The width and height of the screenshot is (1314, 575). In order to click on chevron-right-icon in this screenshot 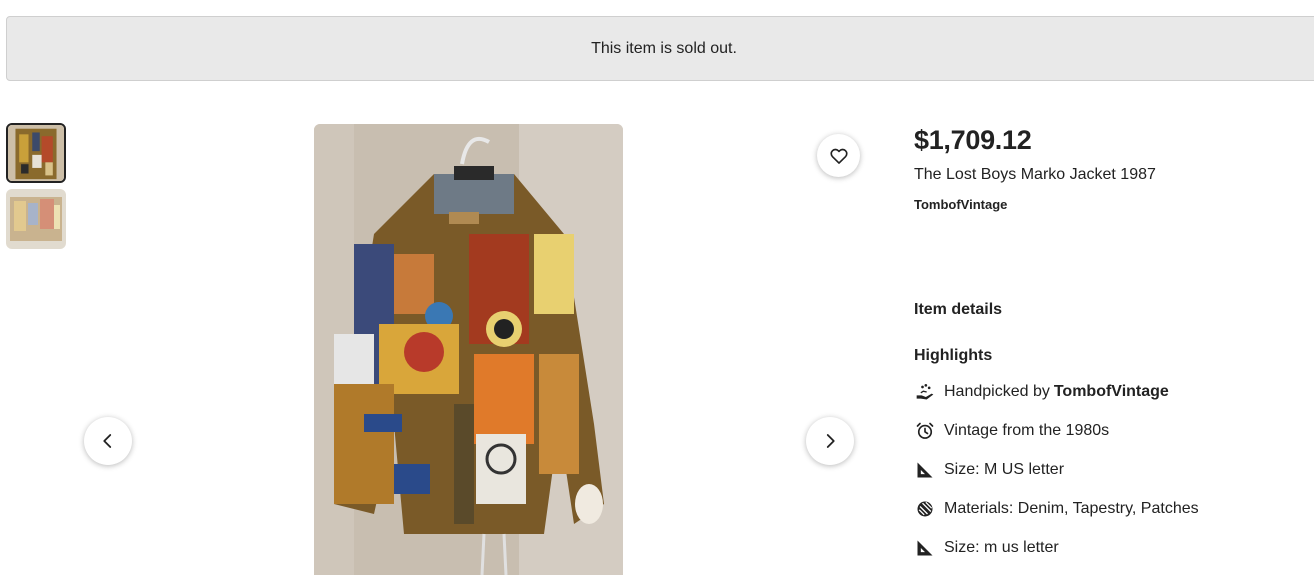, I will do `click(830, 441)`.